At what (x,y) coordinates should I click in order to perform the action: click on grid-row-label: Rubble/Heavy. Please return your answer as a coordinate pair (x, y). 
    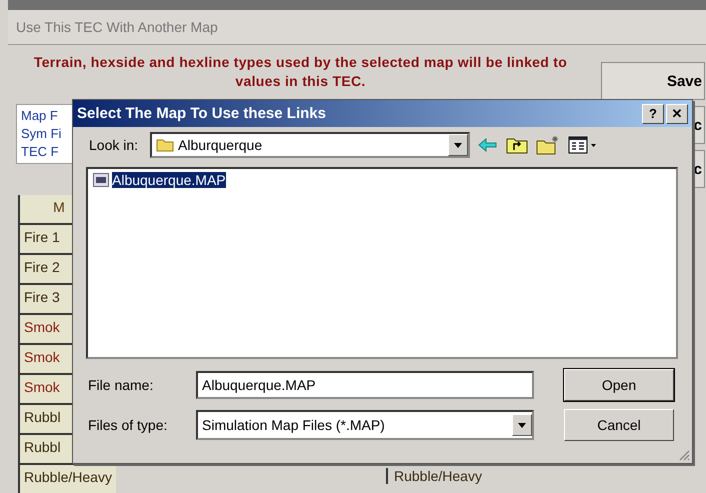
    Looking at the image, I should click on (68, 479).